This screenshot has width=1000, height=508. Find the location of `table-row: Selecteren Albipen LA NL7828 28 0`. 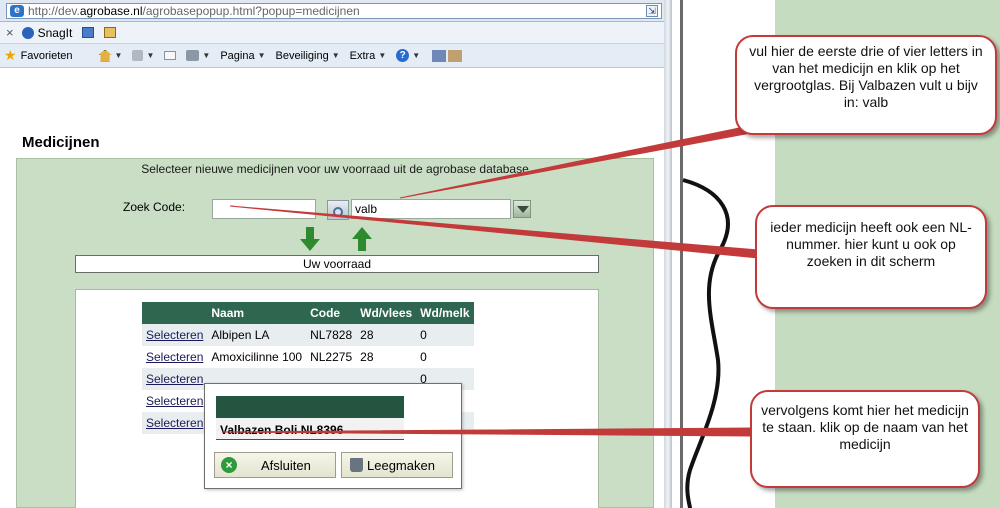

table-row: Selecteren Albipen LA NL7828 28 0 is located at coordinates (308, 335).